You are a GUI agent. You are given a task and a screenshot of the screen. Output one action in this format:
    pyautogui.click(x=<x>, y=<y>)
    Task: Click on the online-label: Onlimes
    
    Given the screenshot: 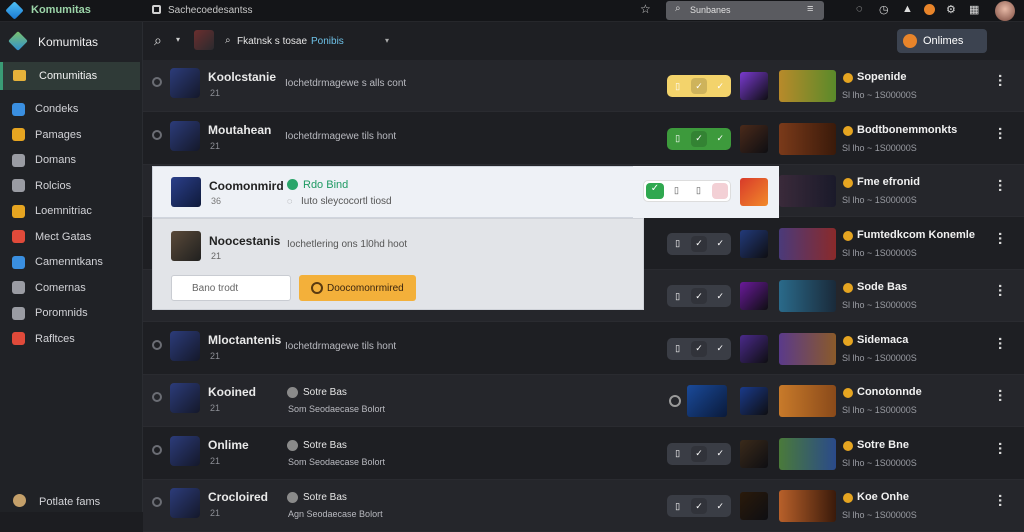 What is the action you would take?
    pyautogui.click(x=943, y=41)
    